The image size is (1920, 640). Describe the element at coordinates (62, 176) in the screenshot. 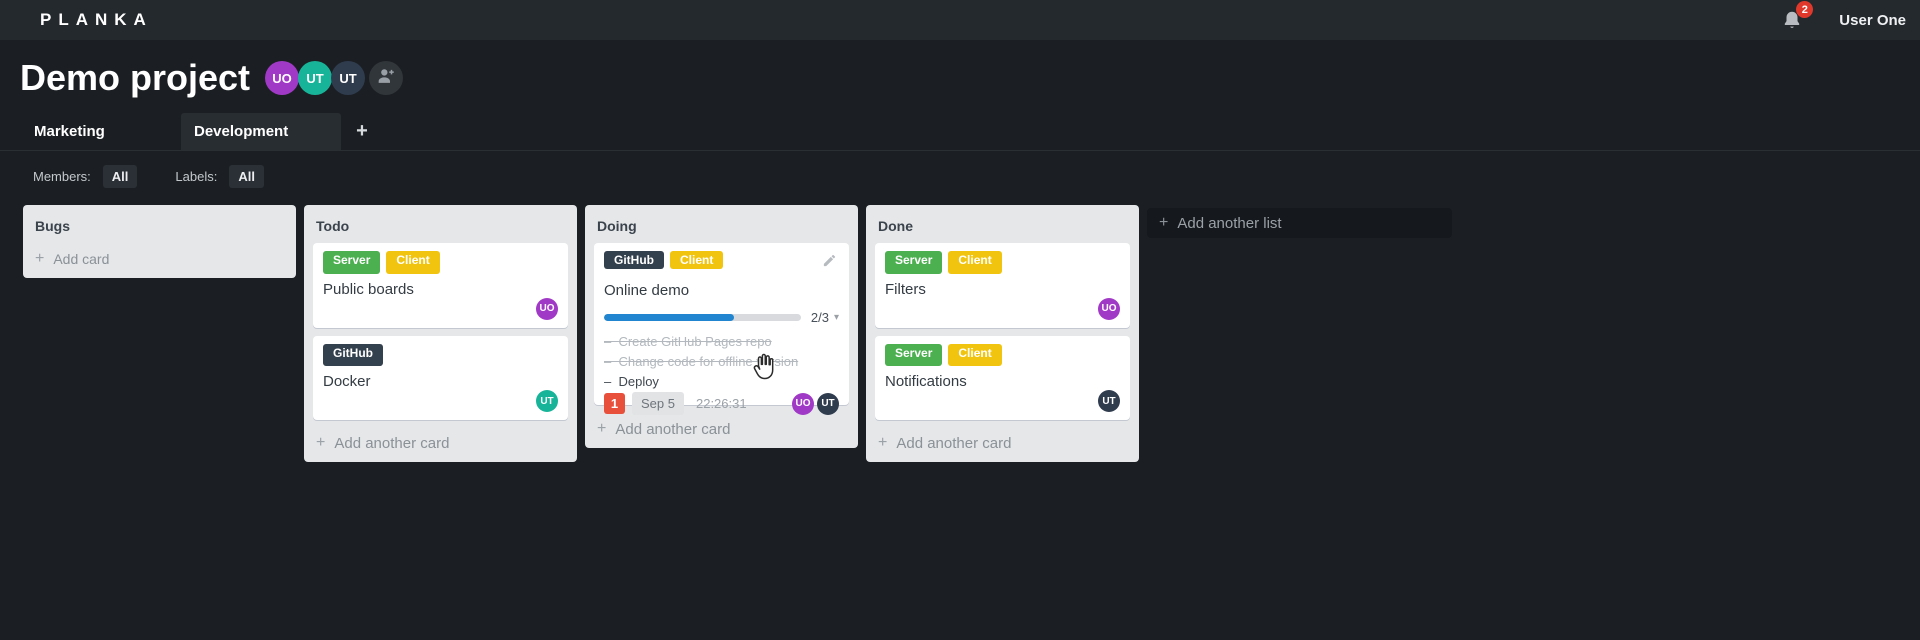

I see `members-filter-label: Members:` at that location.